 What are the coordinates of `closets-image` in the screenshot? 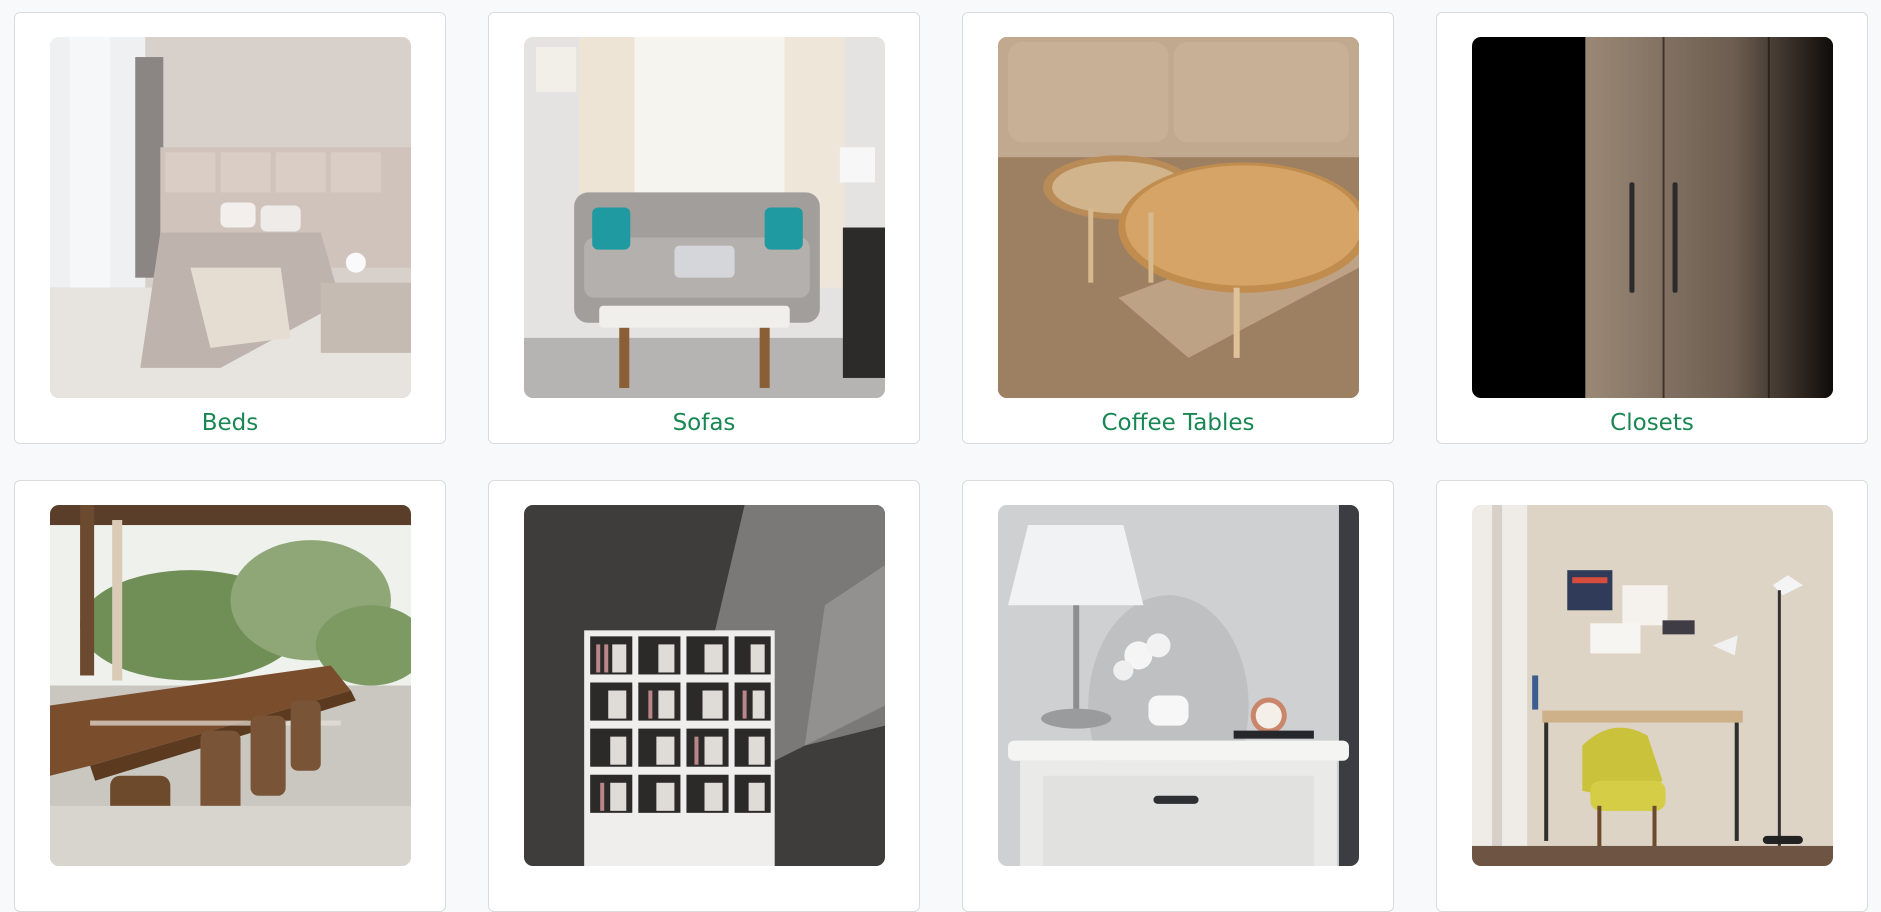 It's located at (1652, 217).